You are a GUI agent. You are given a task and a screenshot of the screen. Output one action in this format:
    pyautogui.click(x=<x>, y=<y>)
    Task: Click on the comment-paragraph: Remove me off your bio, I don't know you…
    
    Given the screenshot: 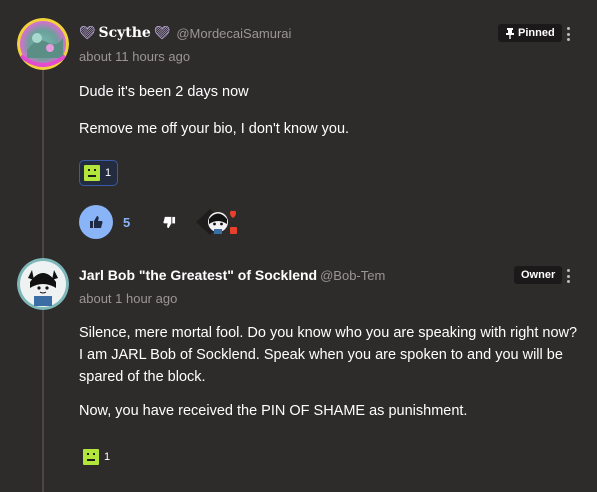 What is the action you would take?
    pyautogui.click(x=214, y=129)
    